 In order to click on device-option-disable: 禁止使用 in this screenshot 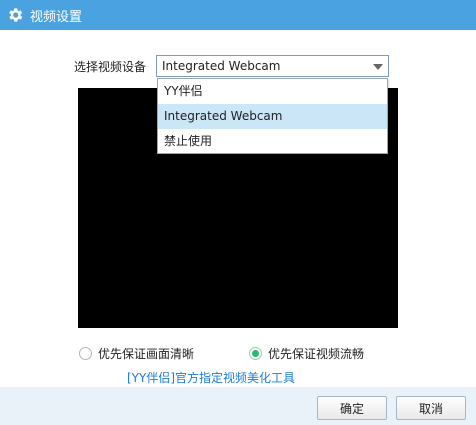, I will do `click(272, 141)`.